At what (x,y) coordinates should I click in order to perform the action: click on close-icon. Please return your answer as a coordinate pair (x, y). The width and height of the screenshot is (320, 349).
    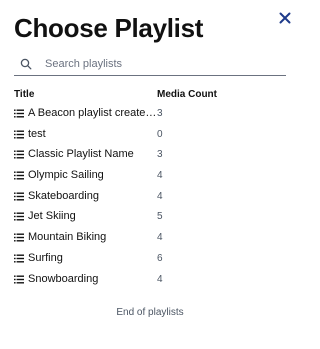
    Looking at the image, I should click on (285, 18).